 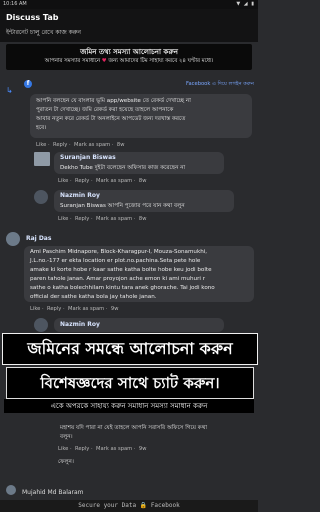 I want to click on secure-provider: Facebook, so click(x=165, y=505).